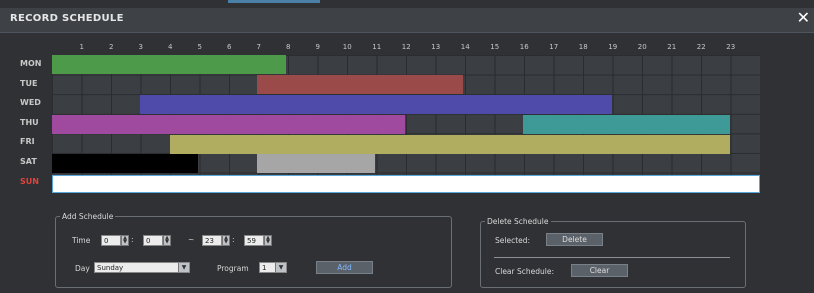  Describe the element at coordinates (347, 47) in the screenshot. I see `hour-label: 10` at that location.